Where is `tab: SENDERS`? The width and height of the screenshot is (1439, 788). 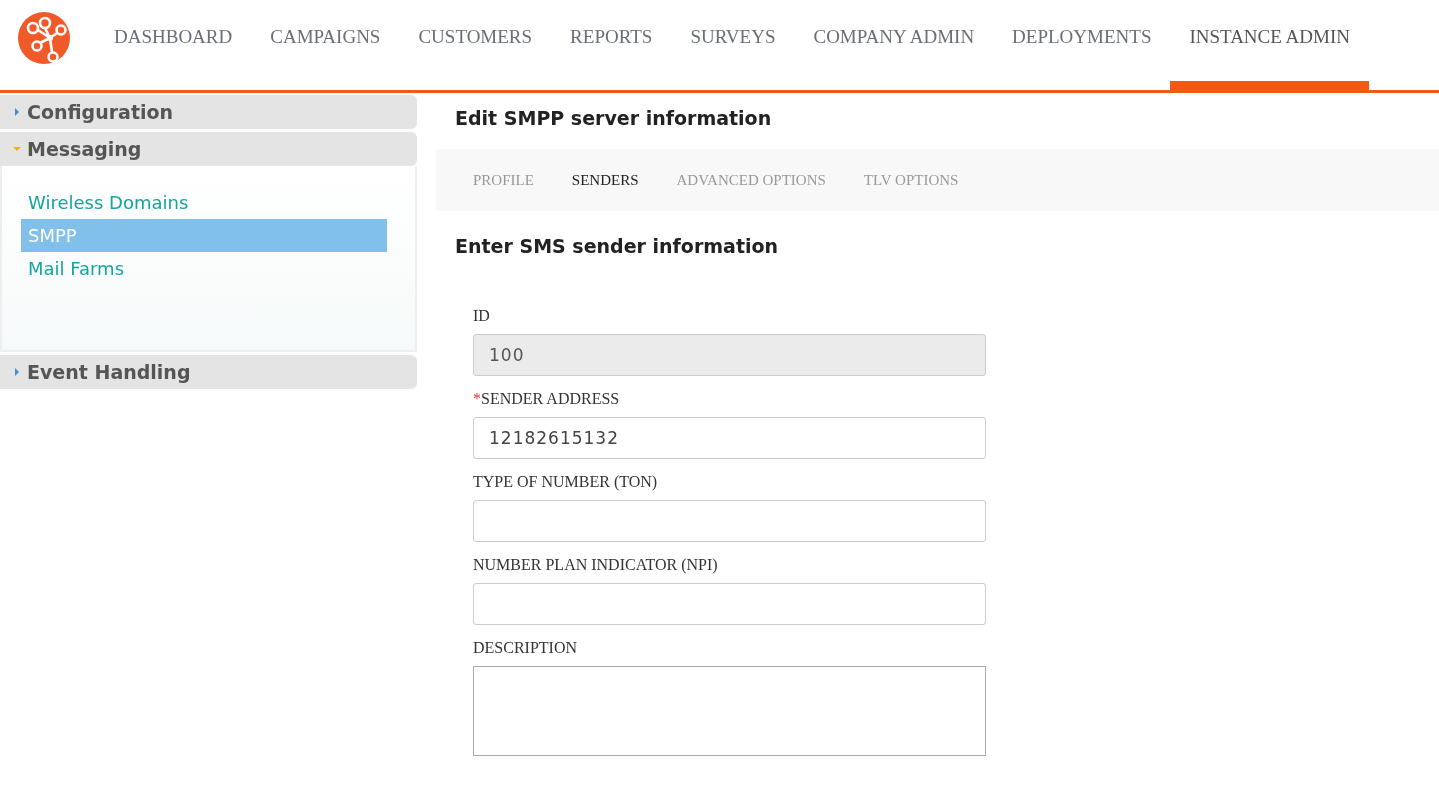 tab: SENDERS is located at coordinates (605, 180).